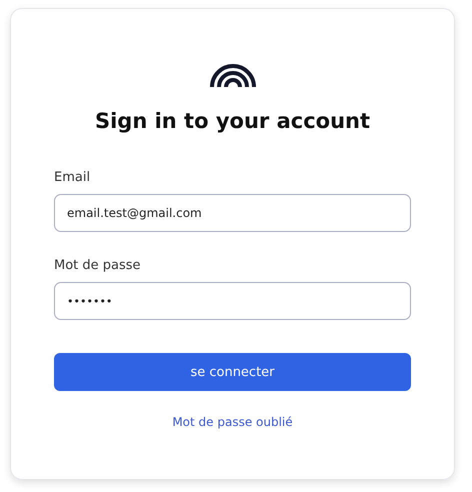  I want to click on field-label: Email, so click(73, 177).